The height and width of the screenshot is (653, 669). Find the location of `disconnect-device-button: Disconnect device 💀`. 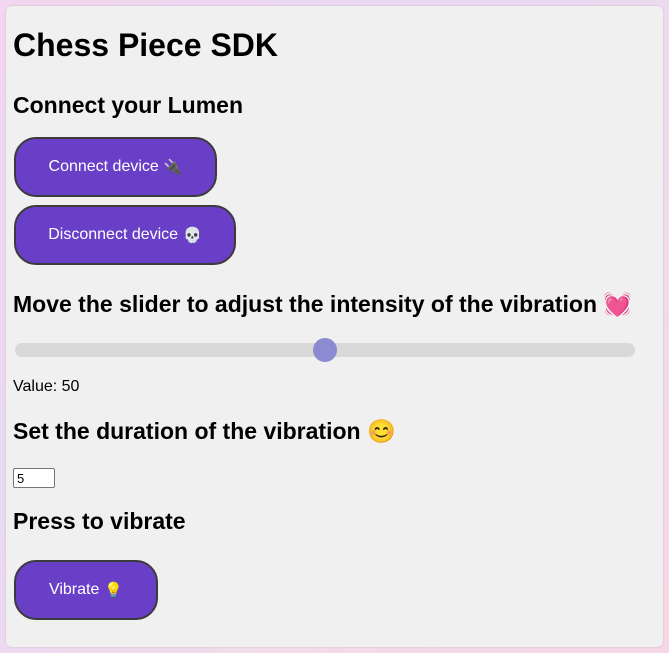

disconnect-device-button: Disconnect device 💀 is located at coordinates (125, 235).